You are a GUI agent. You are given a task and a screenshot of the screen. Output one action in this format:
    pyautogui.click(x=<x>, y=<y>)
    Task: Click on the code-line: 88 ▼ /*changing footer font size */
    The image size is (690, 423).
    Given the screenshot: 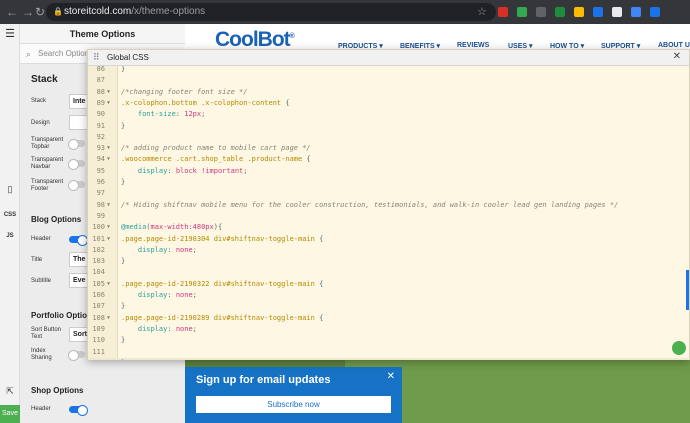 What is the action you would take?
    pyautogui.click(x=389, y=92)
    